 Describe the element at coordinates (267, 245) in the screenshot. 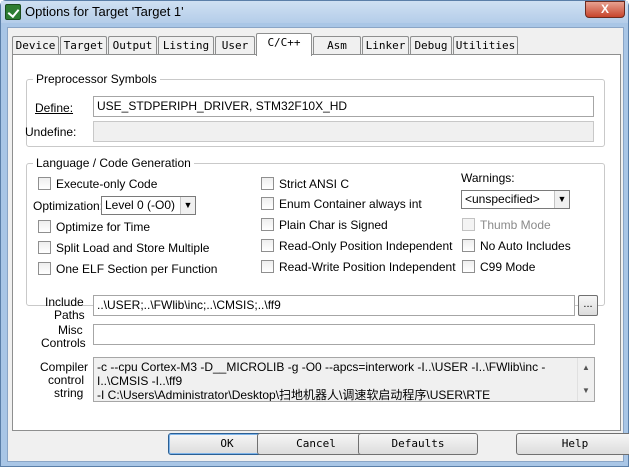

I see `ro-pi-checkbox` at that location.